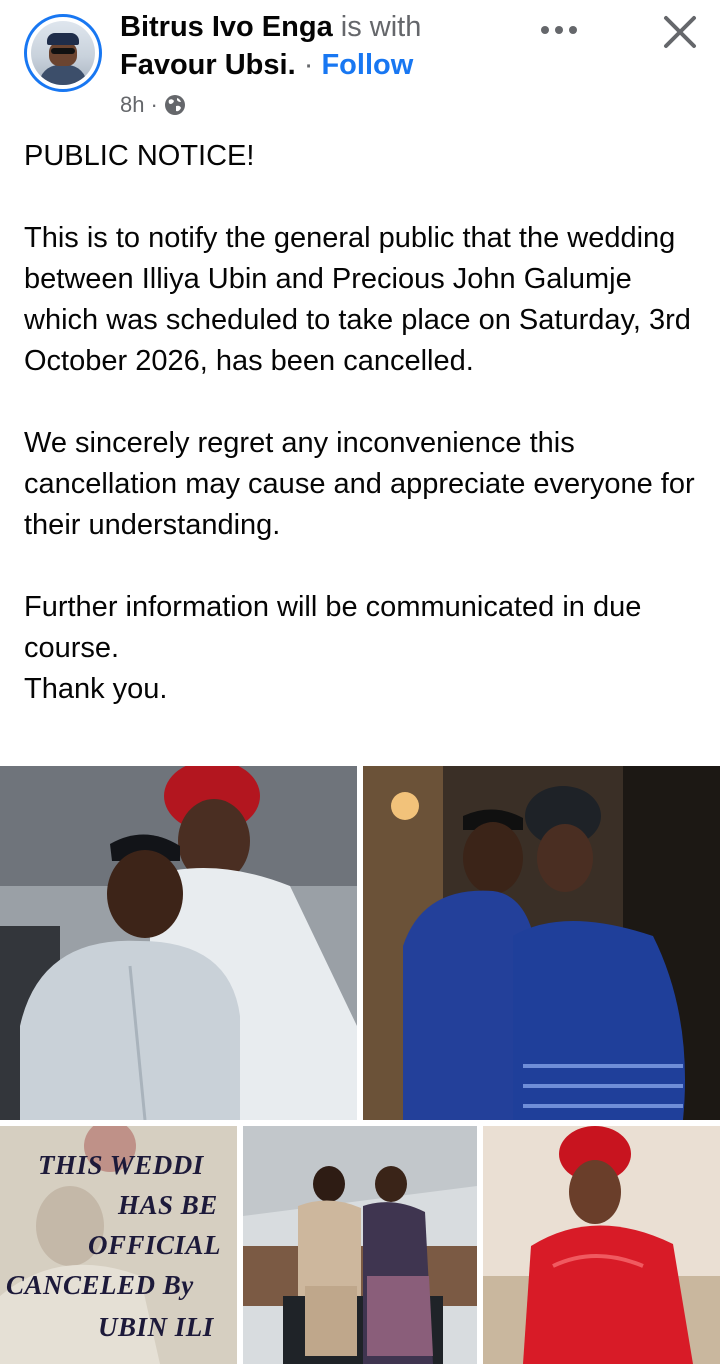 Image resolution: width=720 pixels, height=1364 pixels. I want to click on photo-couple-white, so click(178, 943).